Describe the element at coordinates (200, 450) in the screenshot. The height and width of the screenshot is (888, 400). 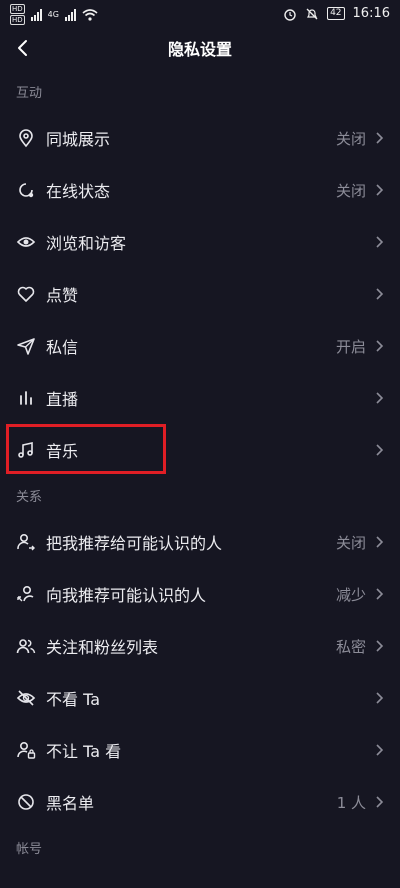
I see `setting-row-music: 音乐` at that location.